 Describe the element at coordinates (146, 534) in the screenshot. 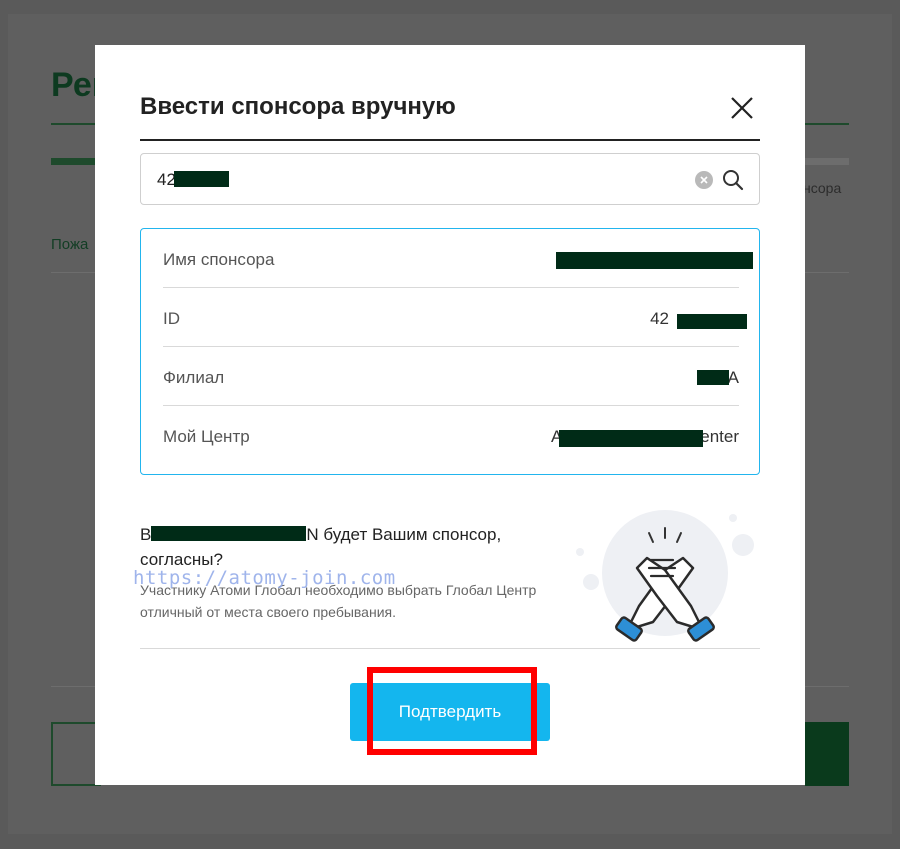

I see `confirm-question-start: В` at that location.